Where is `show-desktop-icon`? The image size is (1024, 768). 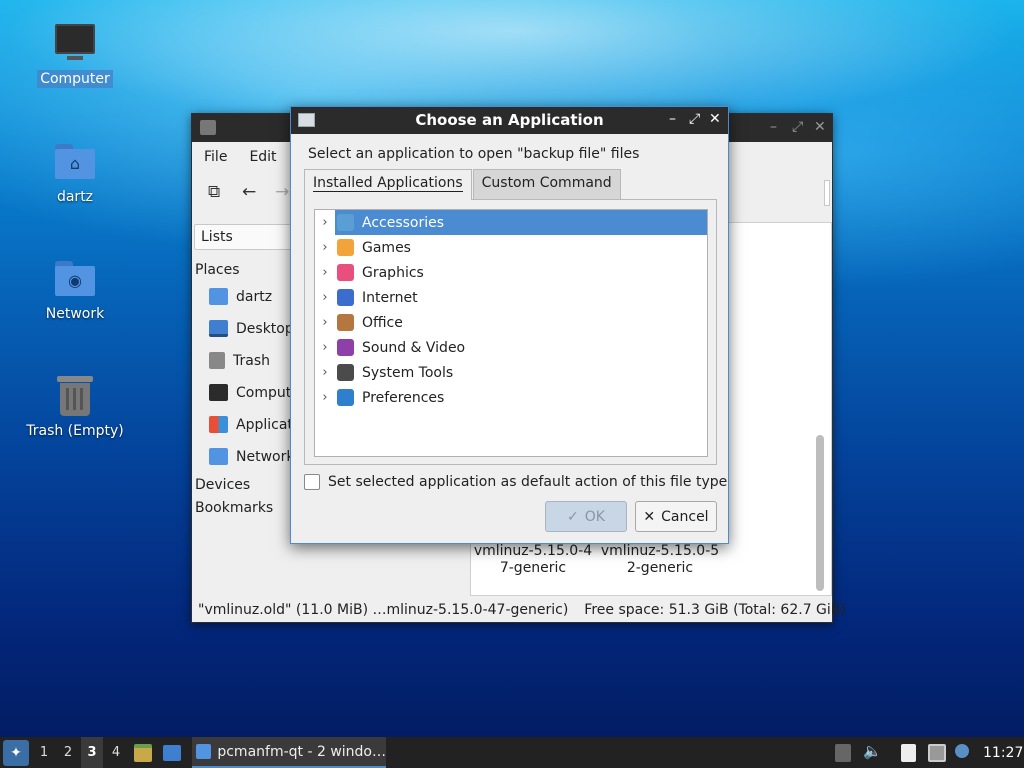
show-desktop-icon is located at coordinates (172, 753).